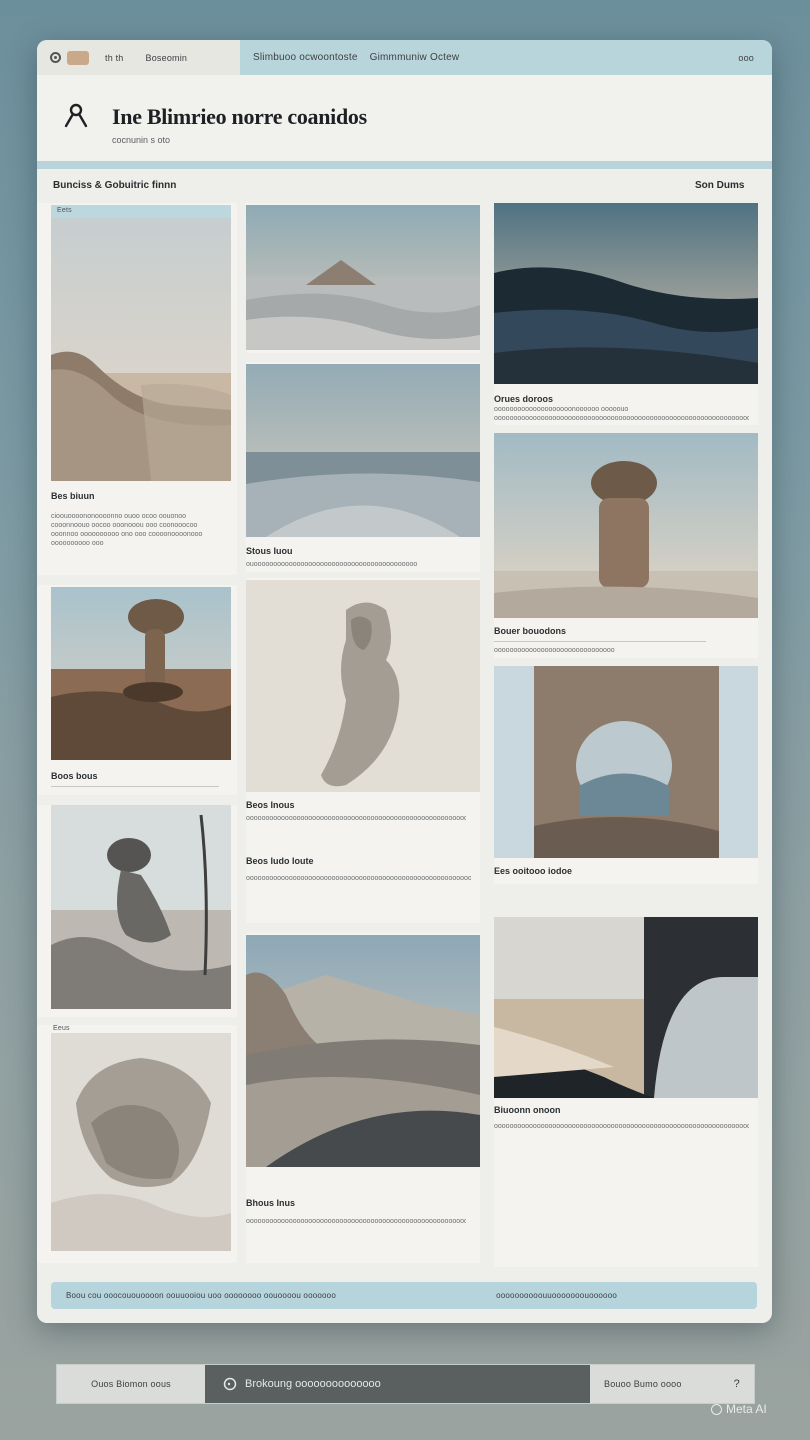 The height and width of the screenshot is (1440, 810). What do you see at coordinates (269, 551) in the screenshot?
I see `card-5-caption: Stous Iuou` at bounding box center [269, 551].